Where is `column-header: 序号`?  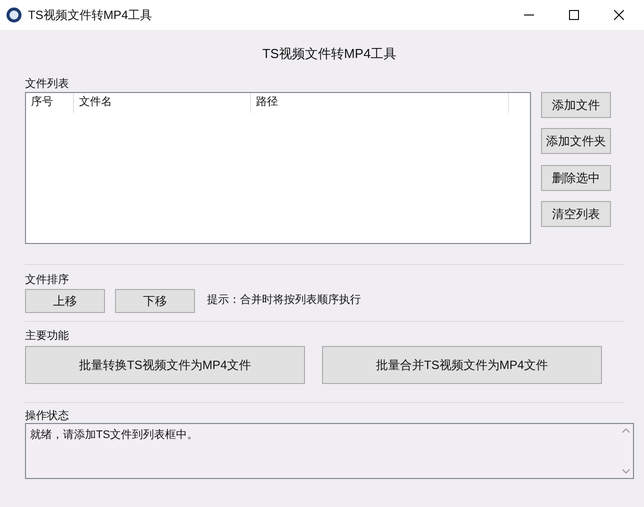
column-header: 序号 is located at coordinates (50, 102).